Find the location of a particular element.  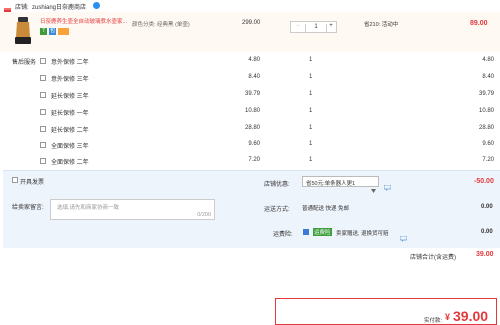

quantity-input: 1 is located at coordinates (316, 28).